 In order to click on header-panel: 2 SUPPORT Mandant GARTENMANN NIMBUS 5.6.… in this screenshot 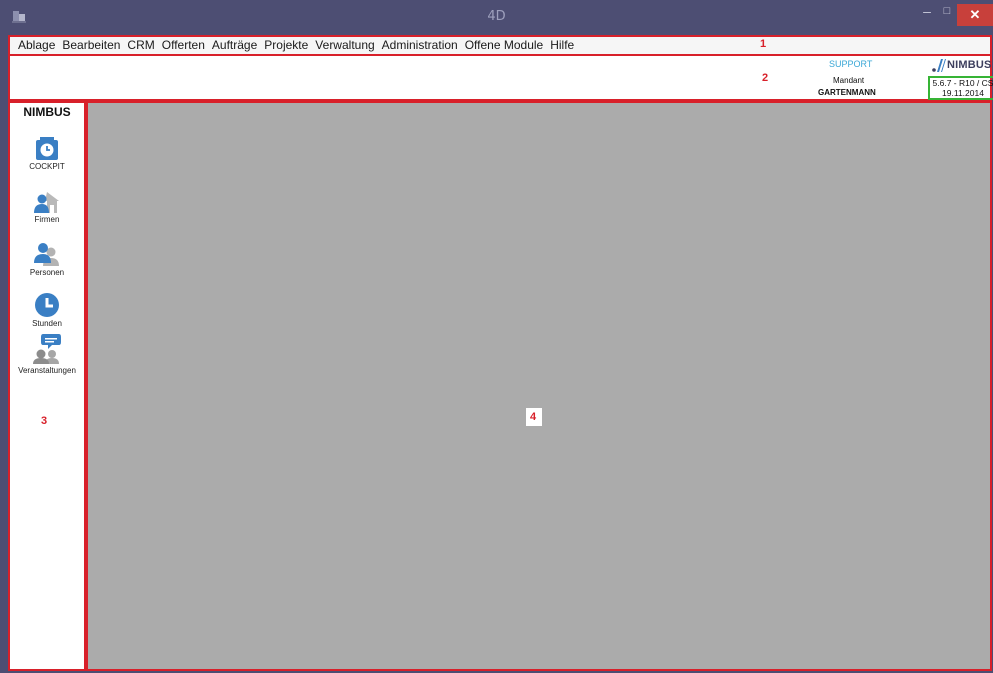, I will do `click(500, 78)`.